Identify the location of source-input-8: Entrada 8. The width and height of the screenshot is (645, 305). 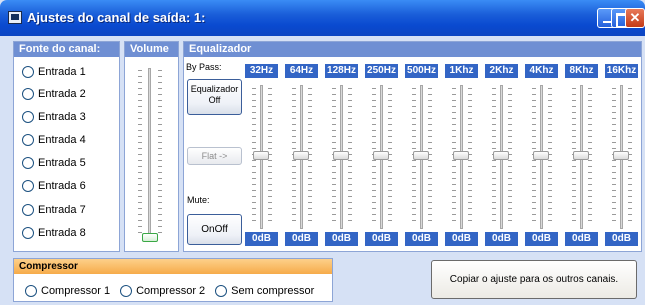
(54, 233).